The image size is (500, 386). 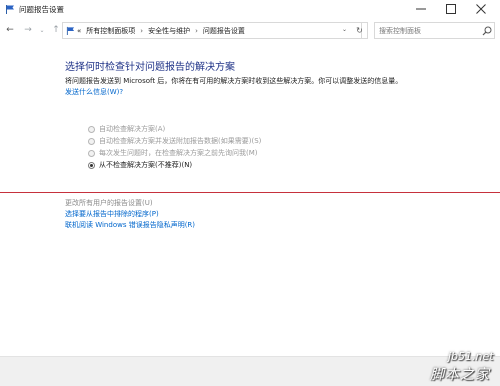 I want to click on up-arrow-icon: ↑, so click(x=56, y=30).